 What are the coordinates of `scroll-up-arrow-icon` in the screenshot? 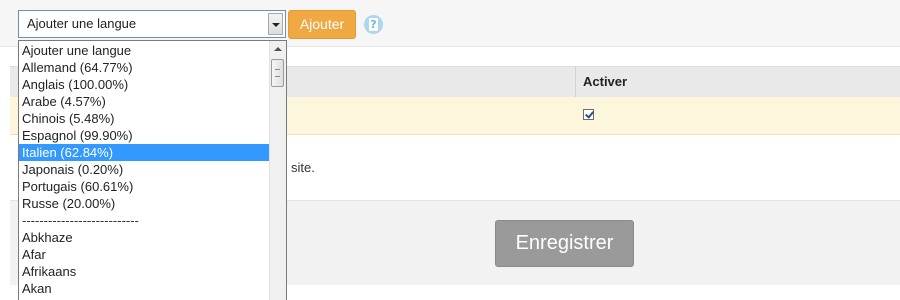 It's located at (278, 49).